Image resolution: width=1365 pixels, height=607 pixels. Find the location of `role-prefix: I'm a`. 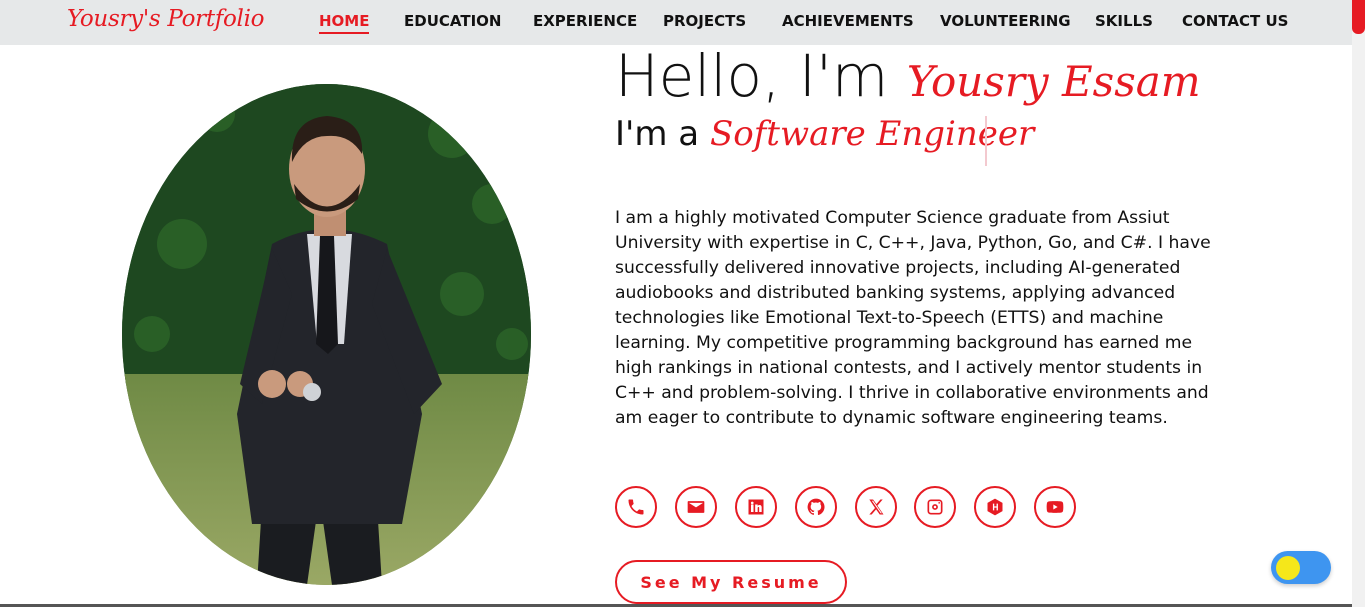

role-prefix: I'm a is located at coordinates (657, 134).